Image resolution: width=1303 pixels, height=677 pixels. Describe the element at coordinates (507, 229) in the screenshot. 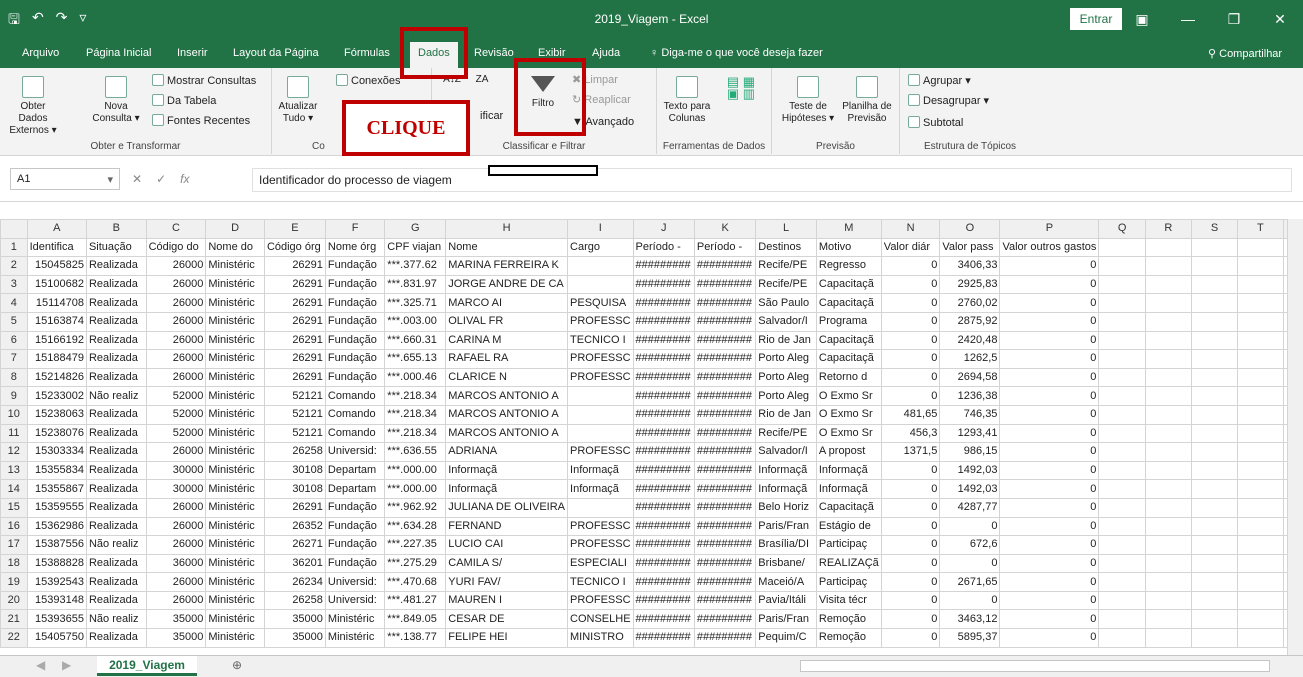

I see `column-header: H` at that location.